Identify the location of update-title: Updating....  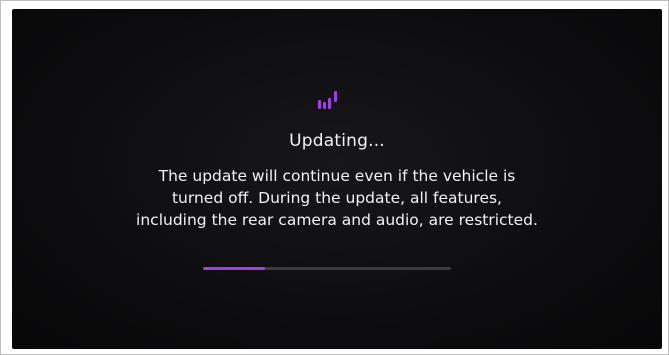
(337, 141).